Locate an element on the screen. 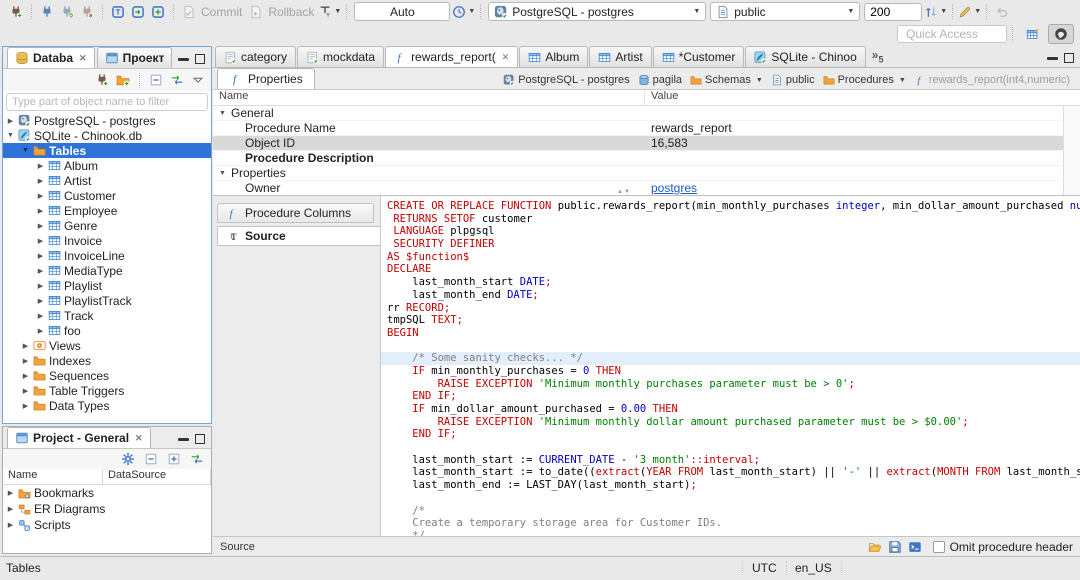 Image resolution: width=1080 pixels, height=580 pixels. grid-row: Object ID 16,583 is located at coordinates (646, 143).